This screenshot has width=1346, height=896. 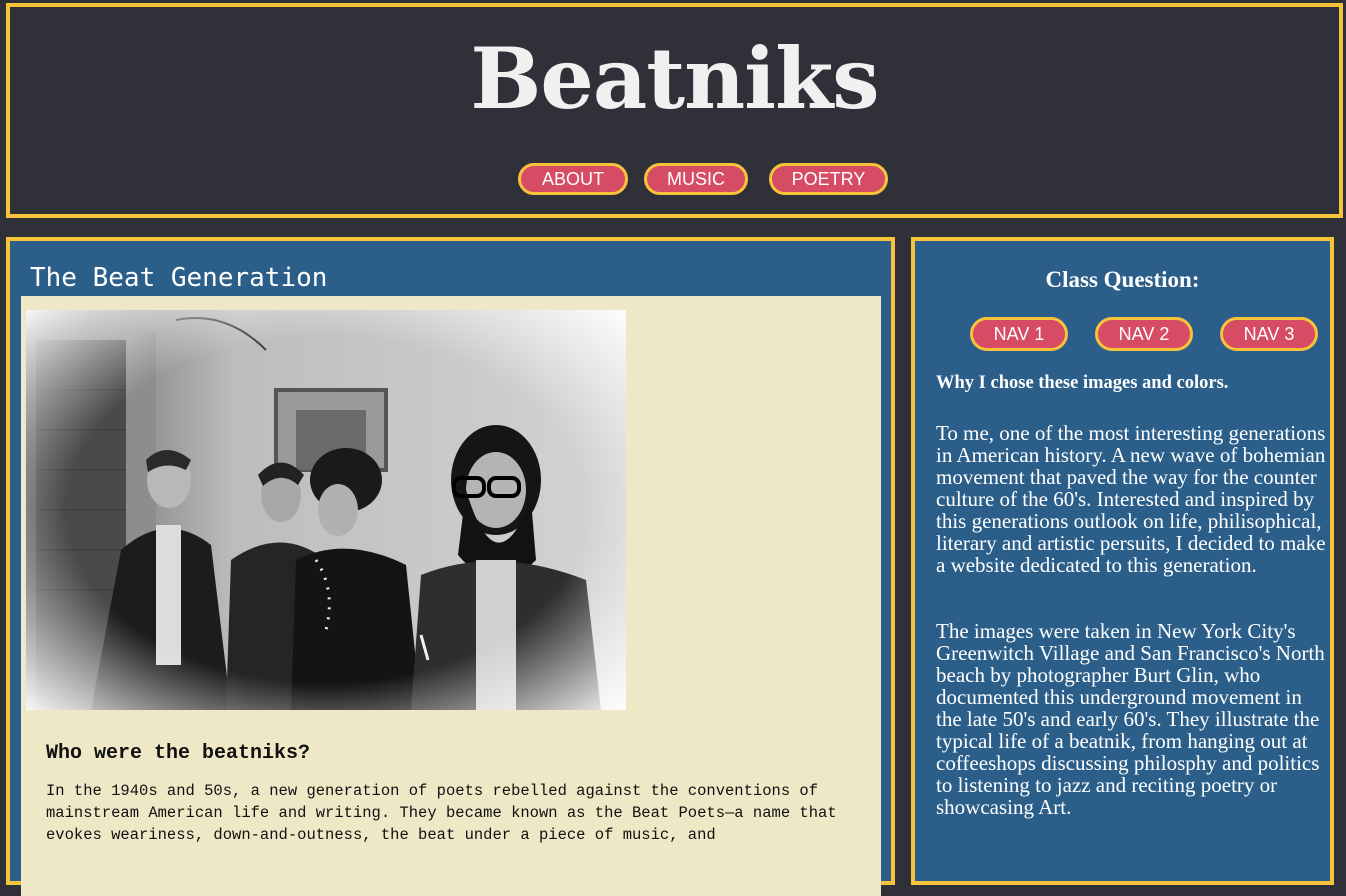 What do you see at coordinates (1019, 334) in the screenshot?
I see `nav-1-button: NAV 1` at bounding box center [1019, 334].